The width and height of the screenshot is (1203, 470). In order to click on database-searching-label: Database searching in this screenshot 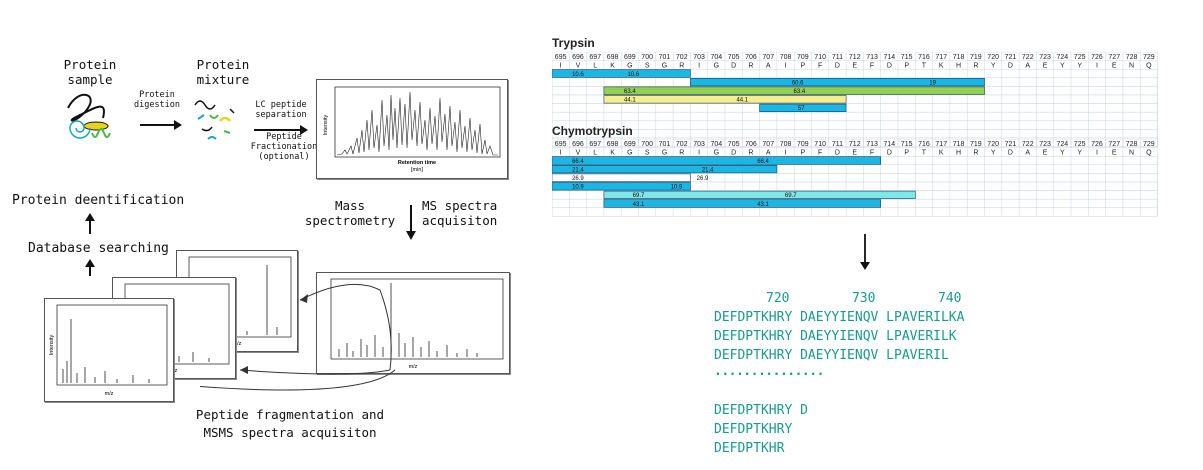, I will do `click(98, 248)`.